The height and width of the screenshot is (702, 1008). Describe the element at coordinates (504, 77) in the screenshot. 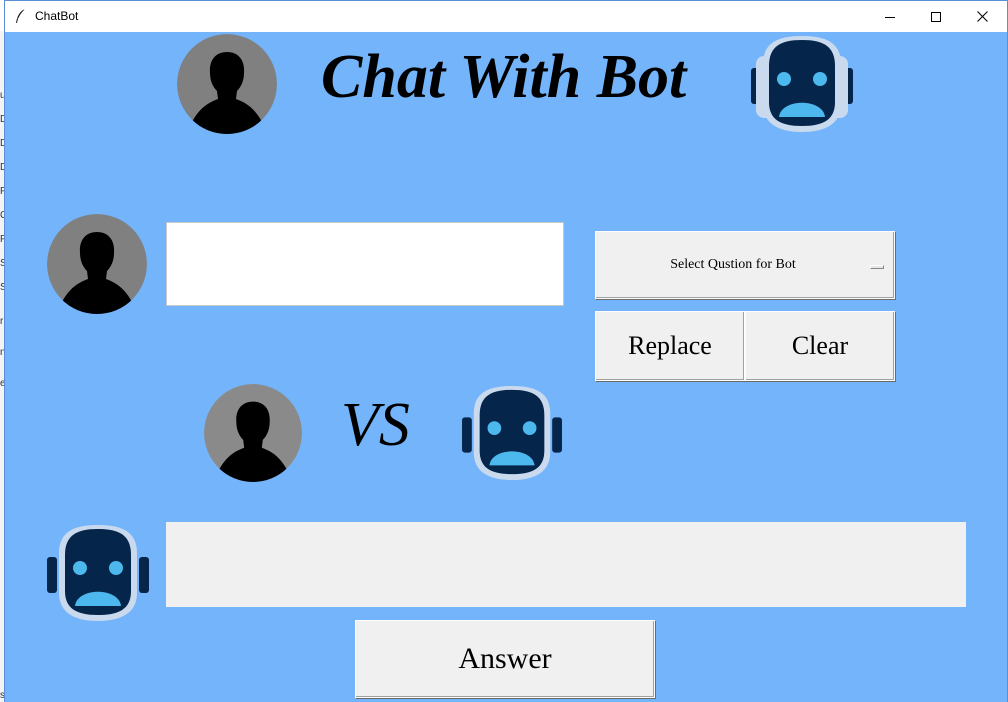

I see `page-title: Chat With Bot` at that location.